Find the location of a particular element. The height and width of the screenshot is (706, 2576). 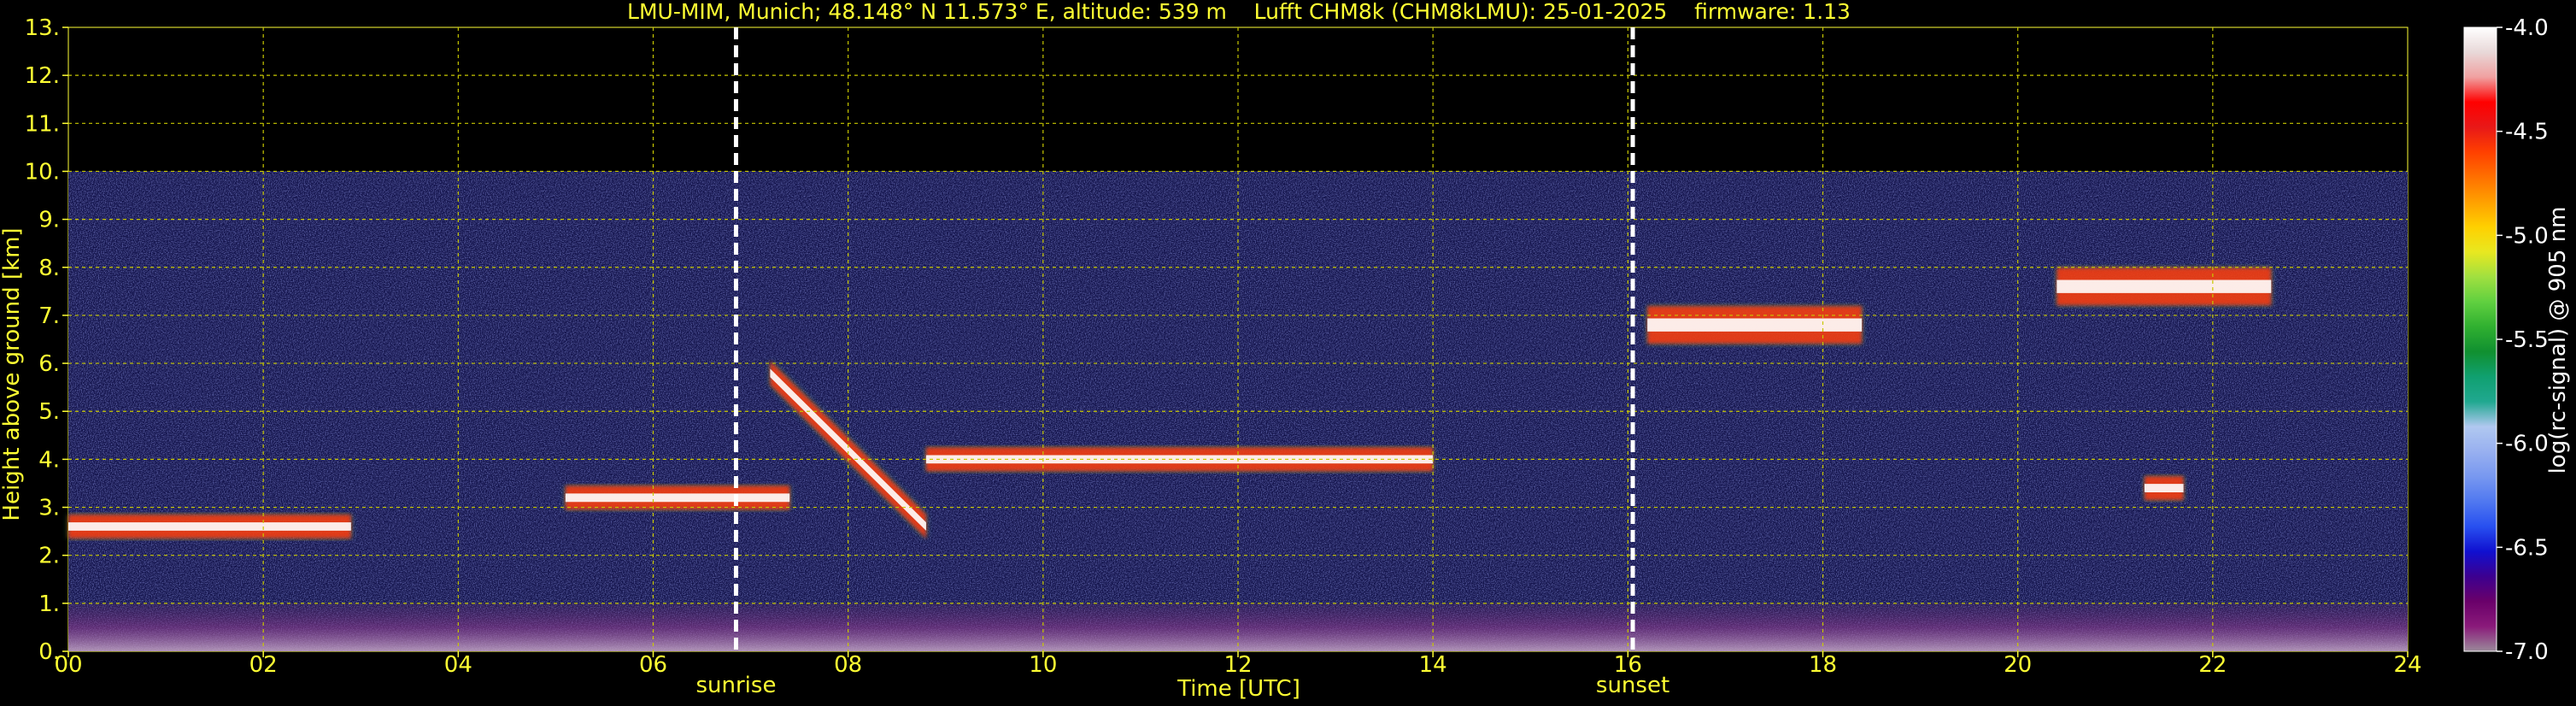

y-tick-label: 5. is located at coordinates (49, 412).